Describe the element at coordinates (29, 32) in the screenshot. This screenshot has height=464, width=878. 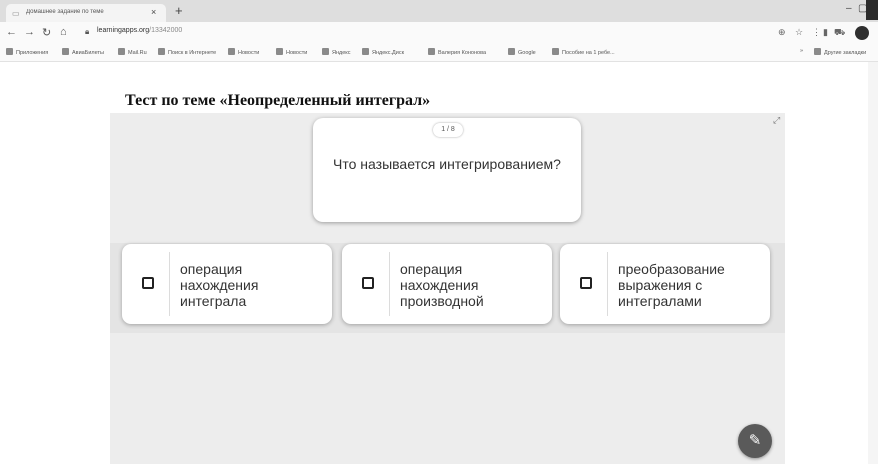
I see `forward-icon: →` at that location.